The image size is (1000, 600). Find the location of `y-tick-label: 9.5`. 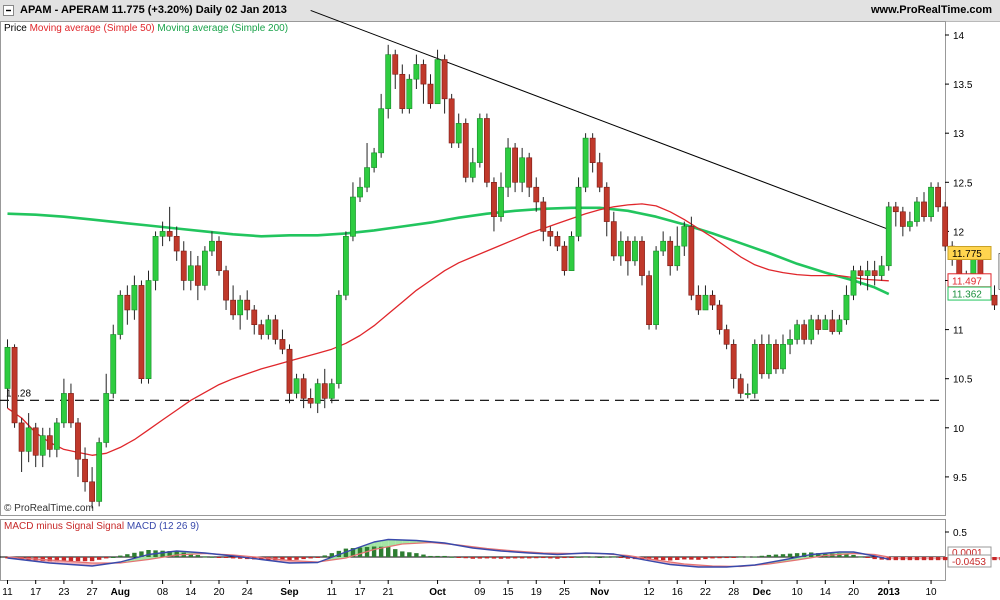

y-tick-label: 9.5 is located at coordinates (960, 478).